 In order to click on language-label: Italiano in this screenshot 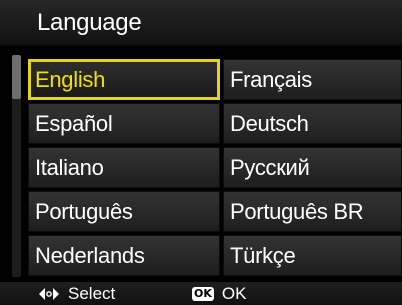, I will do `click(69, 167)`.